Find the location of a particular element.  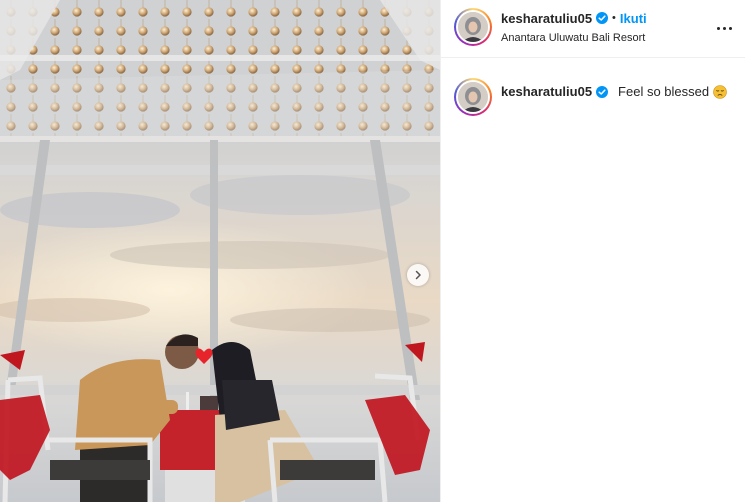

caption-text: Feel so blessed is located at coordinates (664, 91).